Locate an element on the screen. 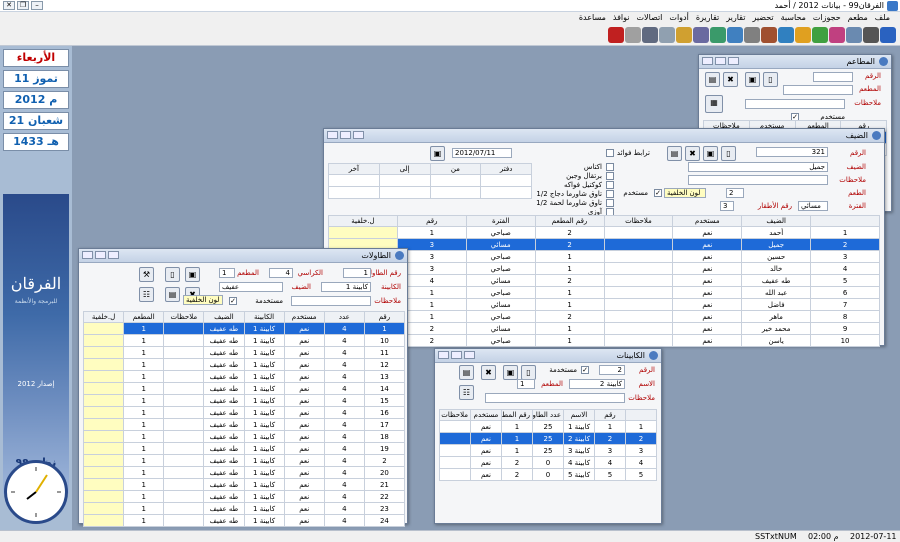 This screenshot has height=542, width=900. table-cell: 16 is located at coordinates (384, 412).